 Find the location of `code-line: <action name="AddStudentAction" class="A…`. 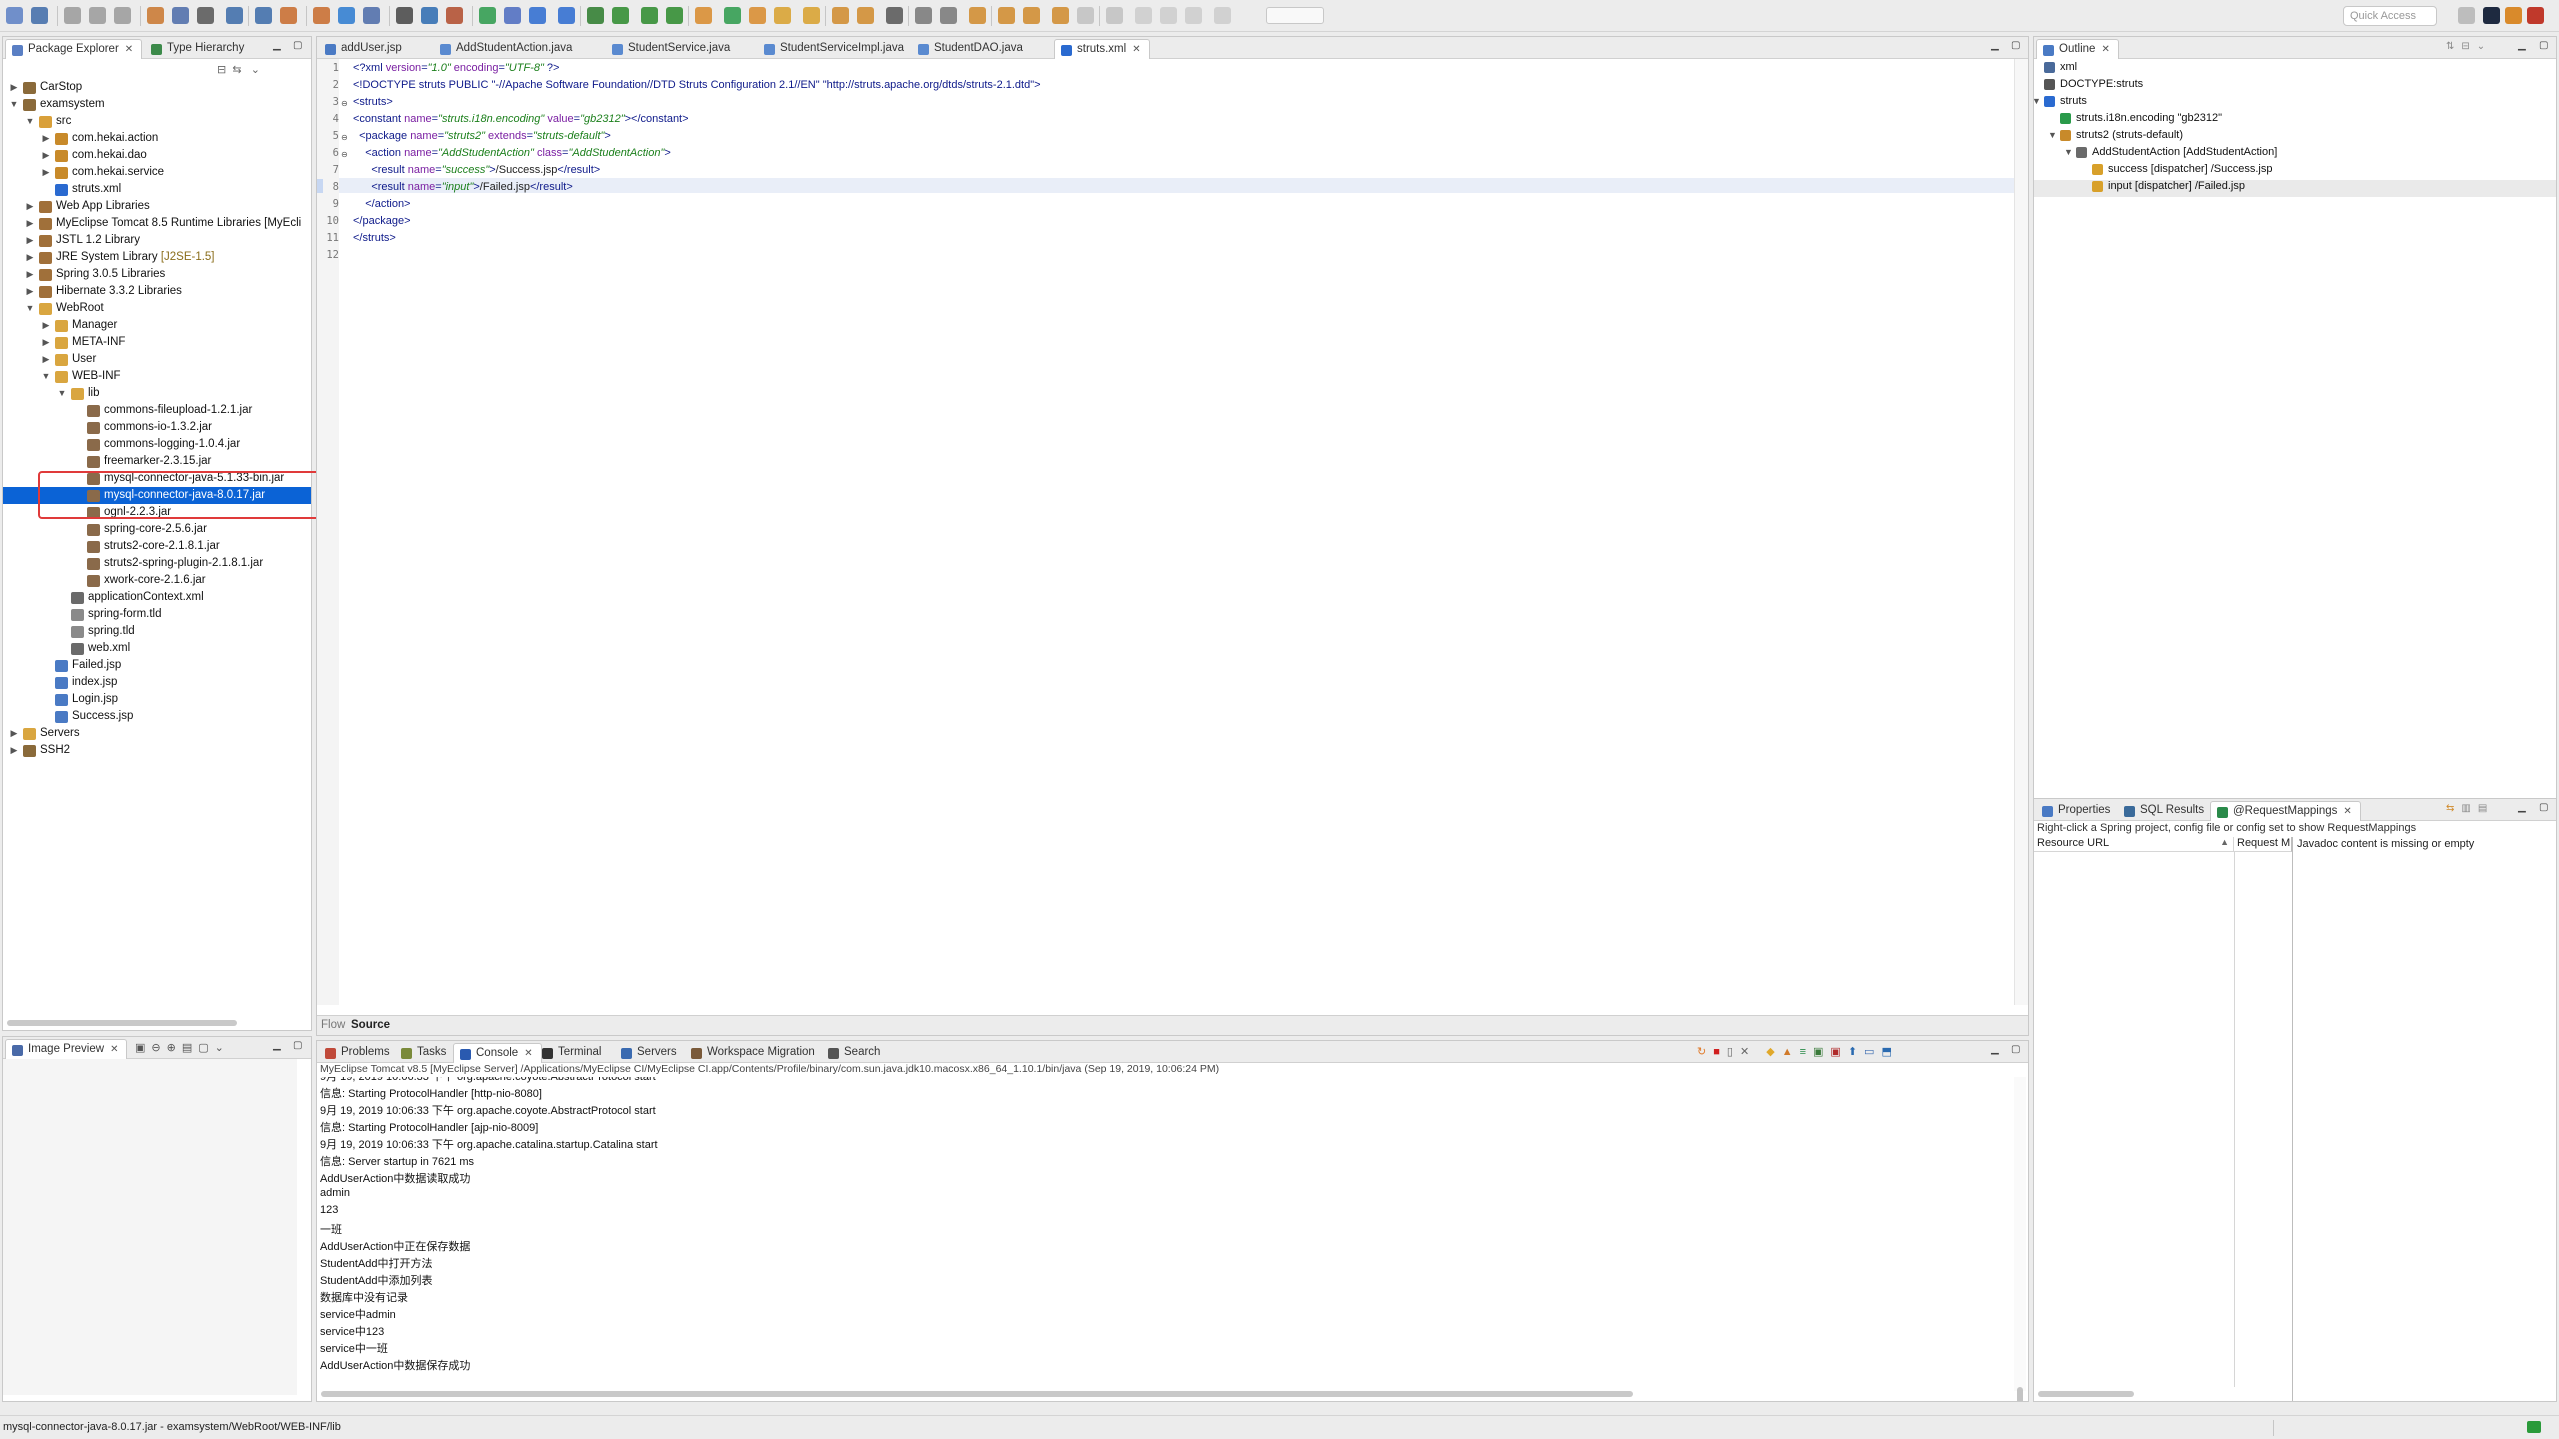

code-line: <action name="AddStudentAction" class="A… is located at coordinates (512, 153).